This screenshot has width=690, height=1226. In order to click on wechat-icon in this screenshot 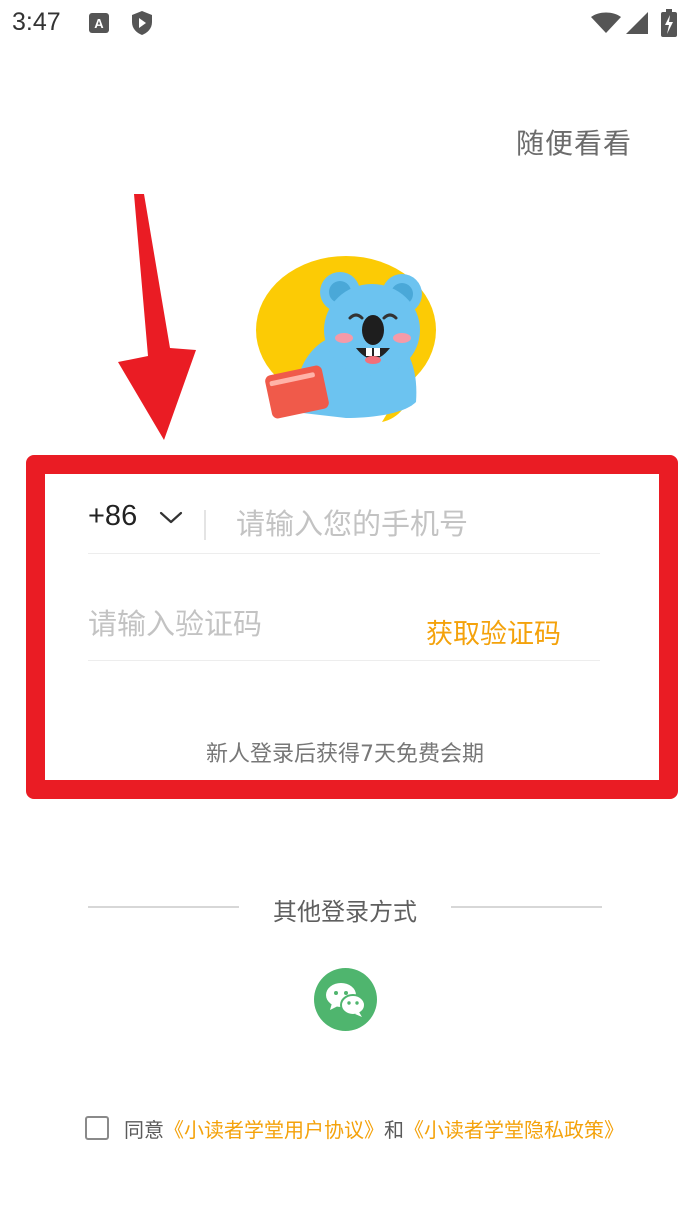, I will do `click(346, 1000)`.